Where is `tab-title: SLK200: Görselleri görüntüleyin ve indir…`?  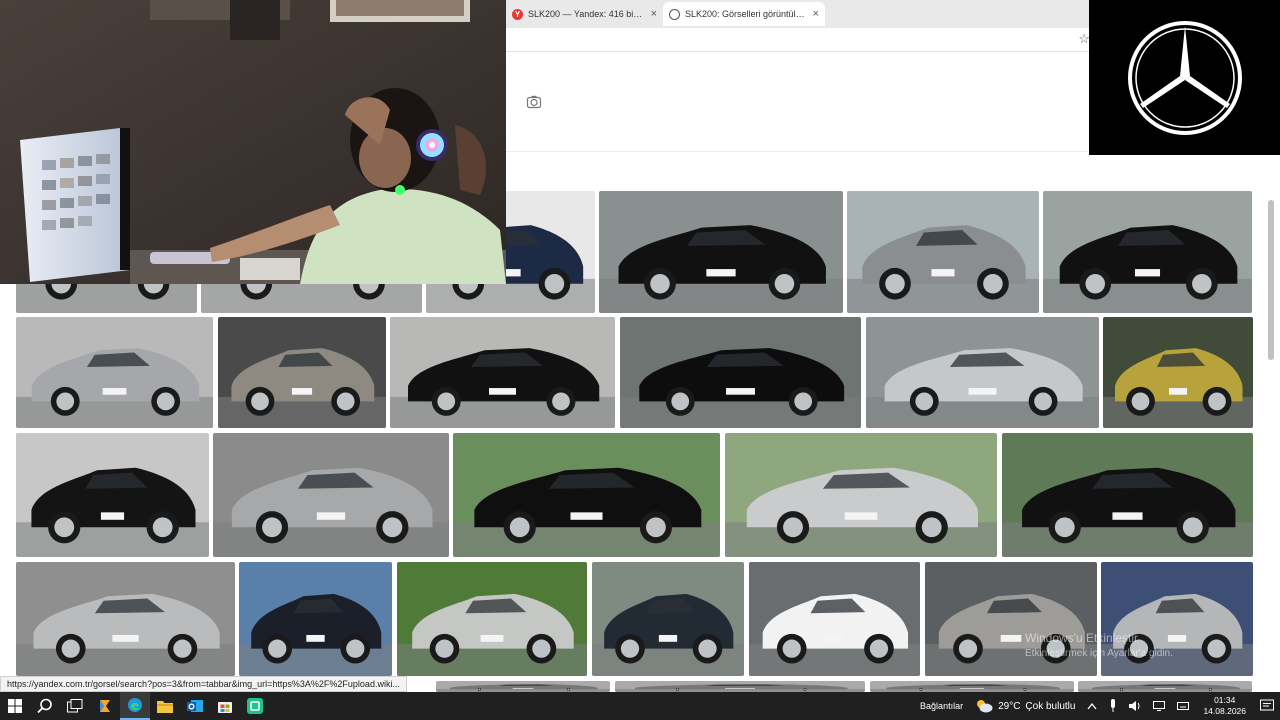
tab-title: SLK200: Görselleri görüntüleyin ve indir… is located at coordinates (747, 14).